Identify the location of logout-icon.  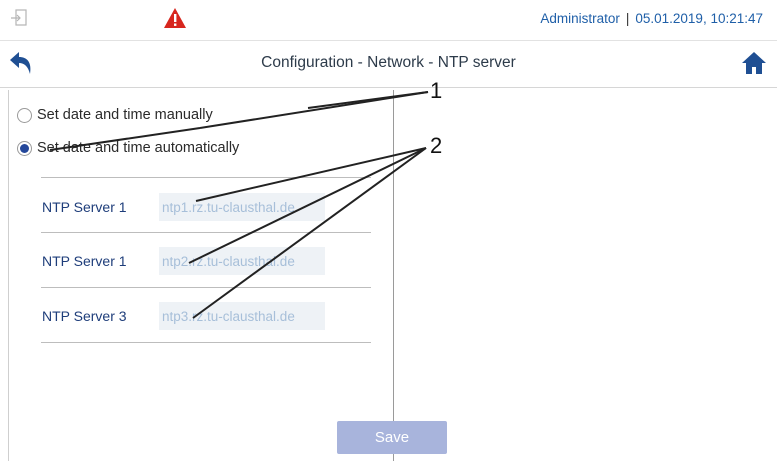
(20, 18).